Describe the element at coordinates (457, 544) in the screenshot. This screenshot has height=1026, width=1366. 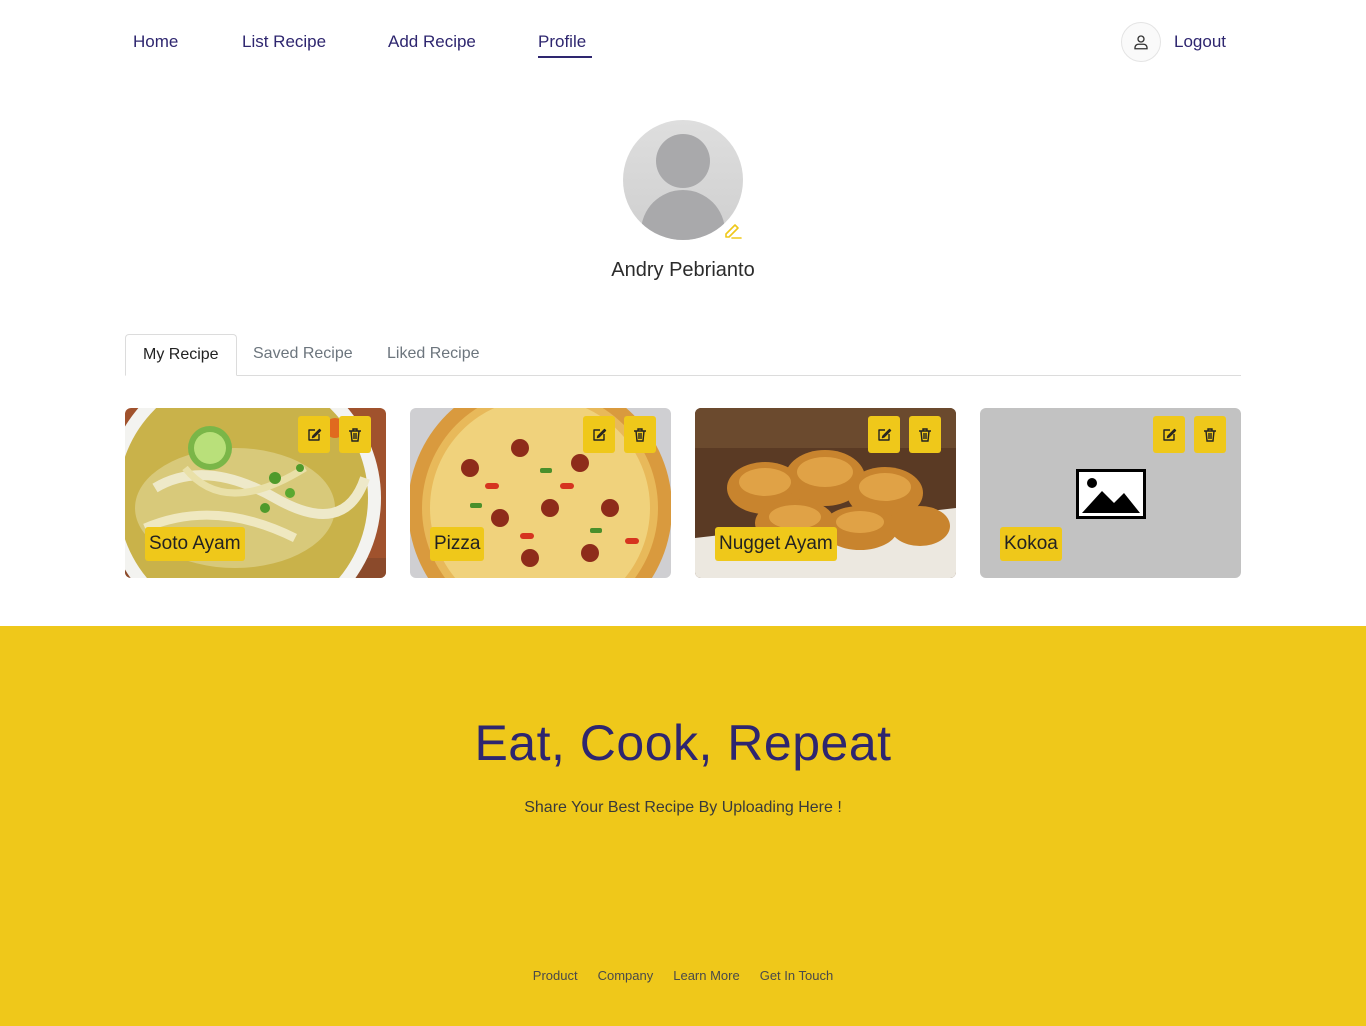
I see `recipe-title: Pizza` at that location.